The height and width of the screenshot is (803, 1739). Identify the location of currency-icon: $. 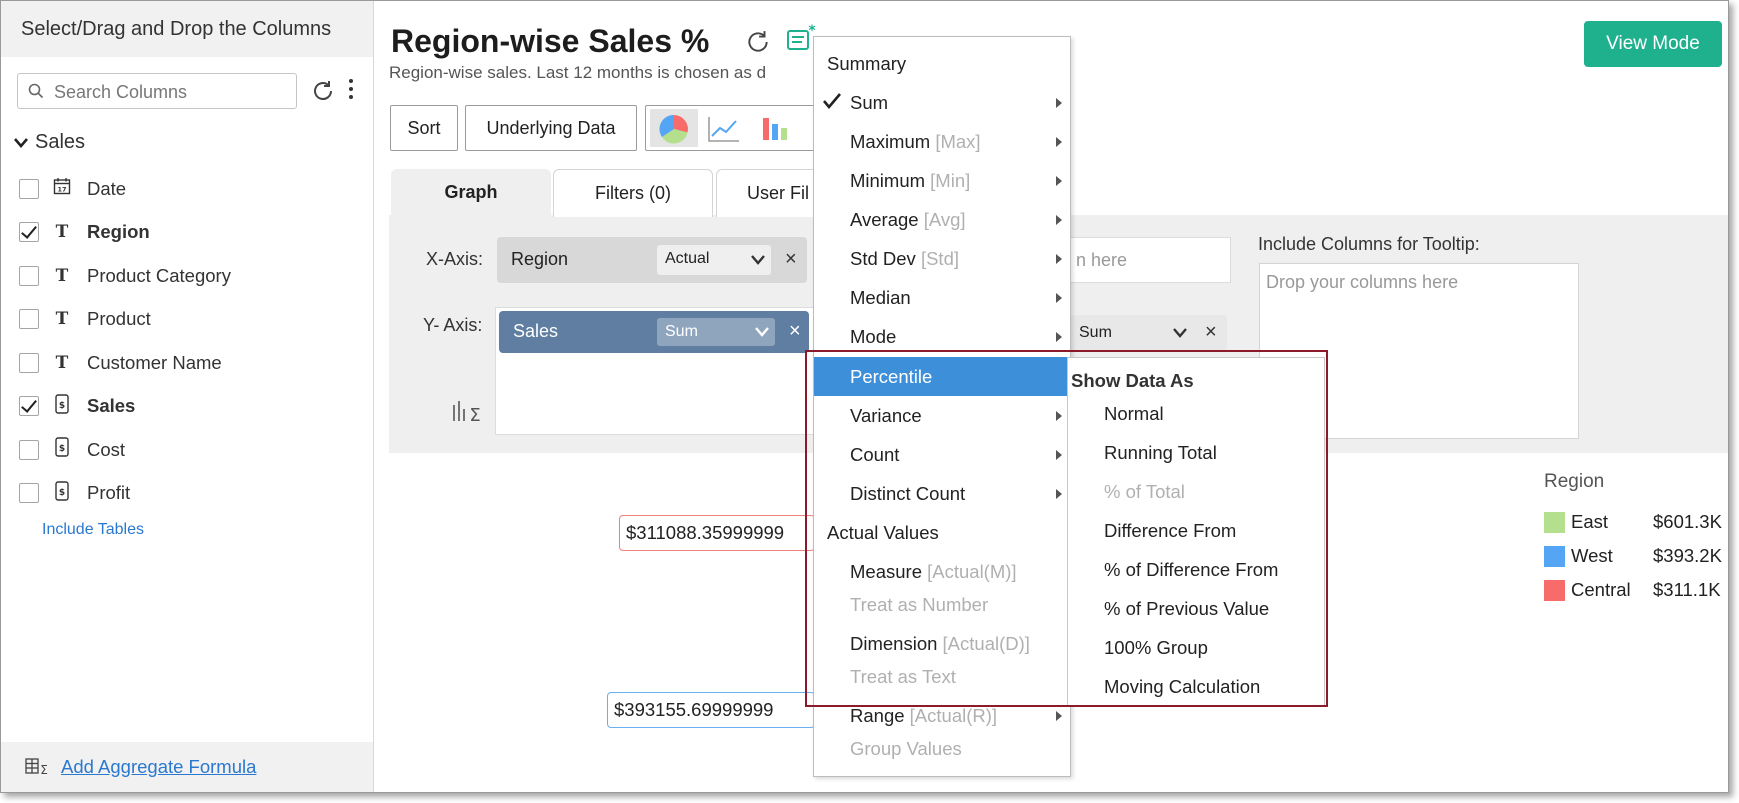
(62, 406).